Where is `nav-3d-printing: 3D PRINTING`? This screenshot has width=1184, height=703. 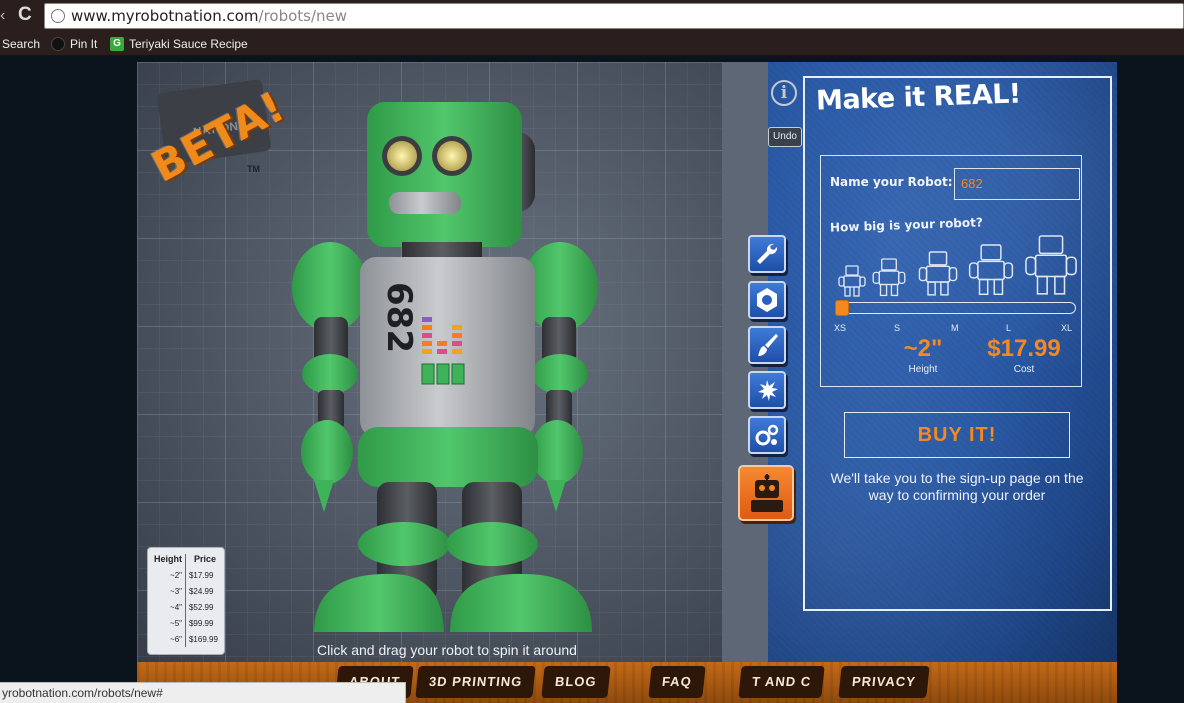 nav-3d-printing: 3D PRINTING is located at coordinates (476, 682).